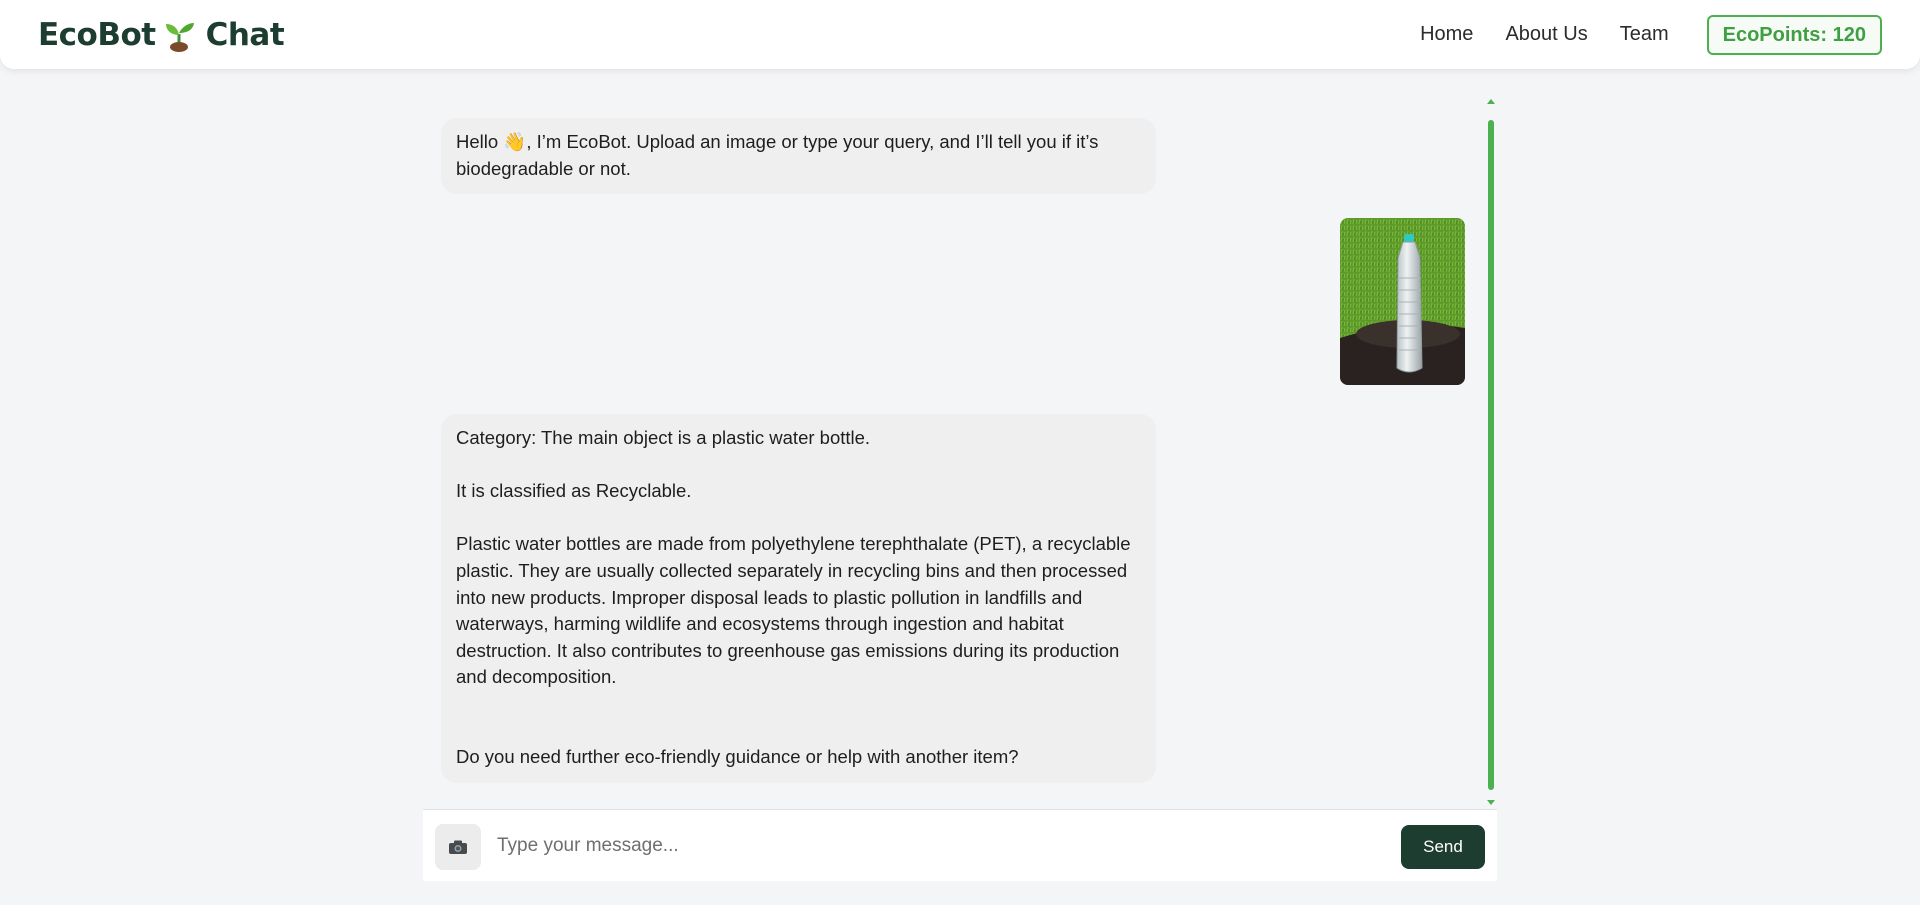 The image size is (1920, 905). I want to click on uploaded-bottle-image, so click(1402, 301).